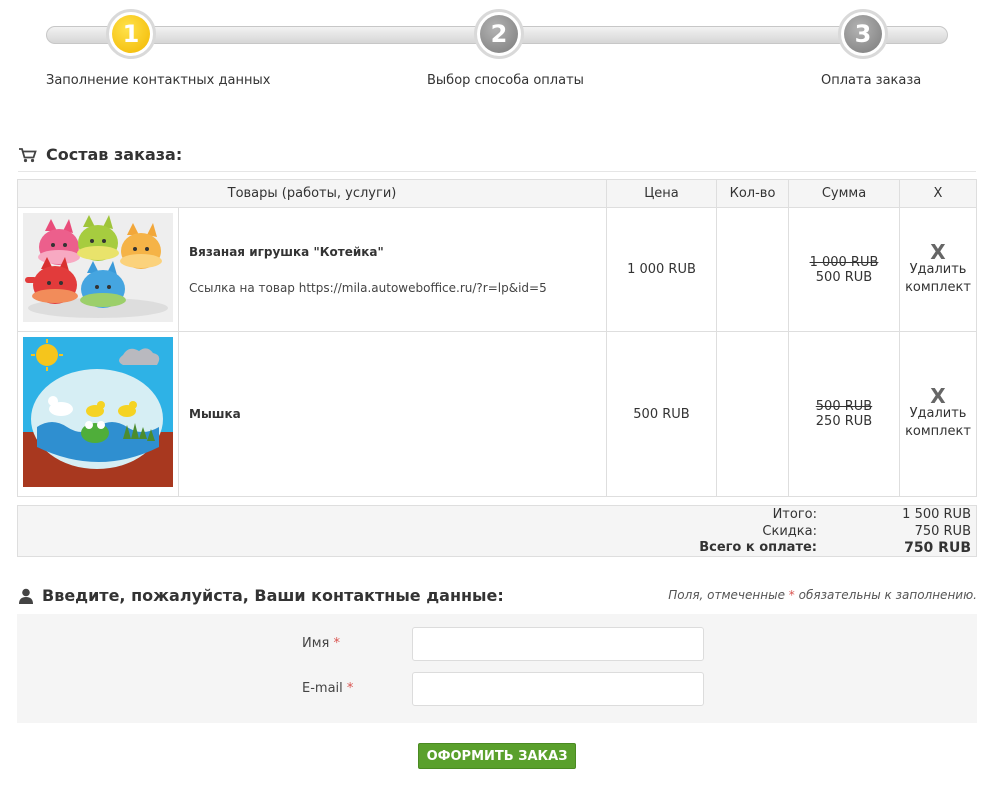 This screenshot has width=998, height=785. Describe the element at coordinates (316, 643) in the screenshot. I see `name-label-text: Имя` at that location.